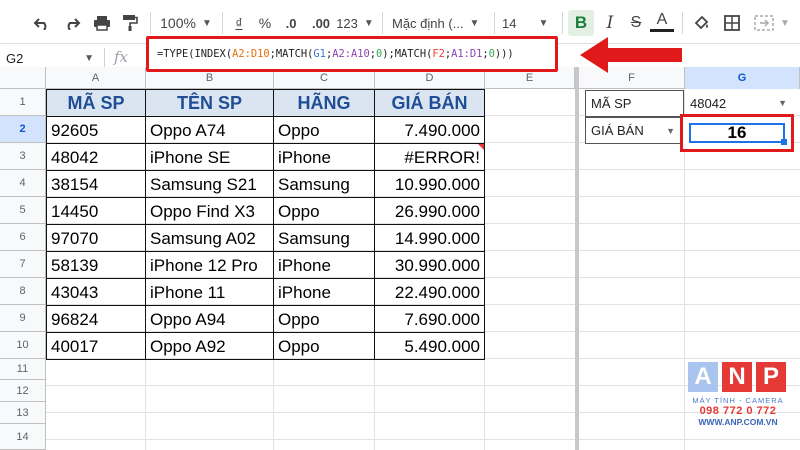  I want to click on table-cell: 48042, so click(96, 157).